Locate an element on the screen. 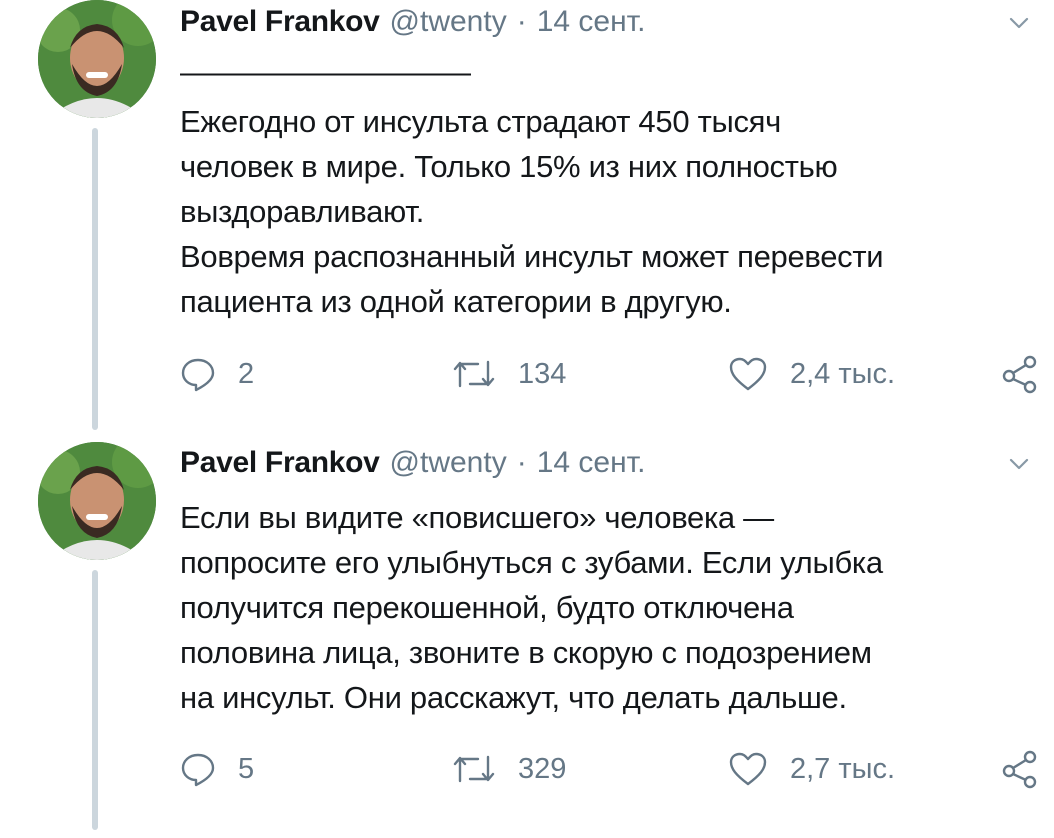 Image resolution: width=1054 pixels, height=838 pixels. retweet-count: 329 is located at coordinates (542, 768).